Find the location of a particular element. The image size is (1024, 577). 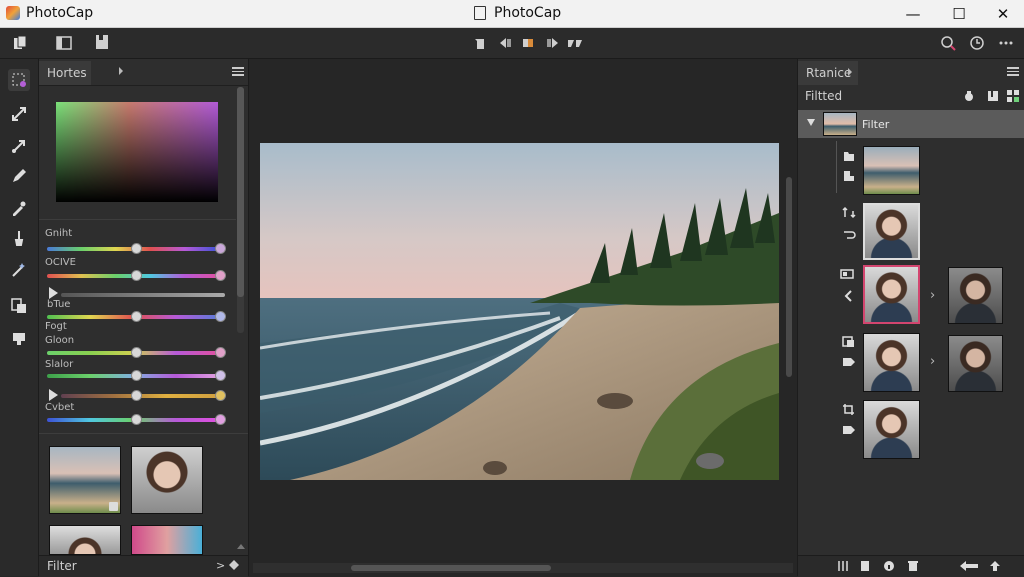

move-tool-icon is located at coordinates (19, 146).